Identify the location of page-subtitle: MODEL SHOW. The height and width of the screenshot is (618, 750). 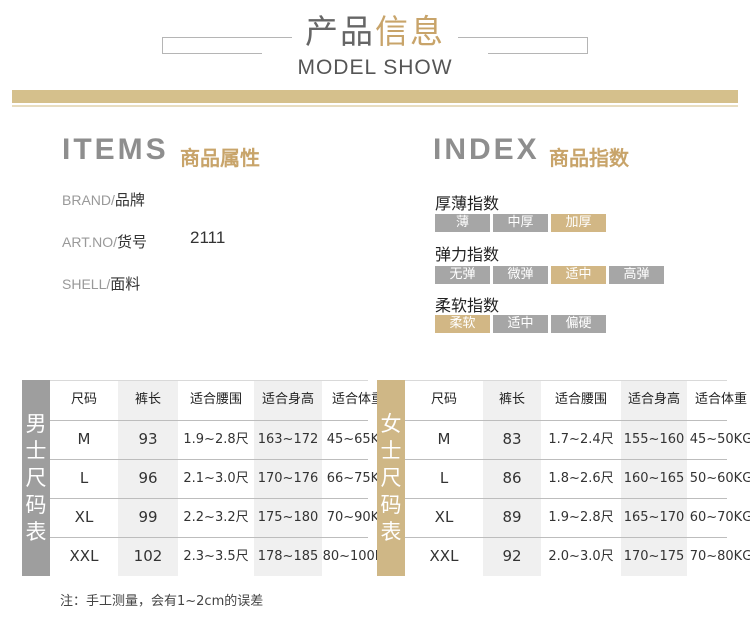
(375, 67).